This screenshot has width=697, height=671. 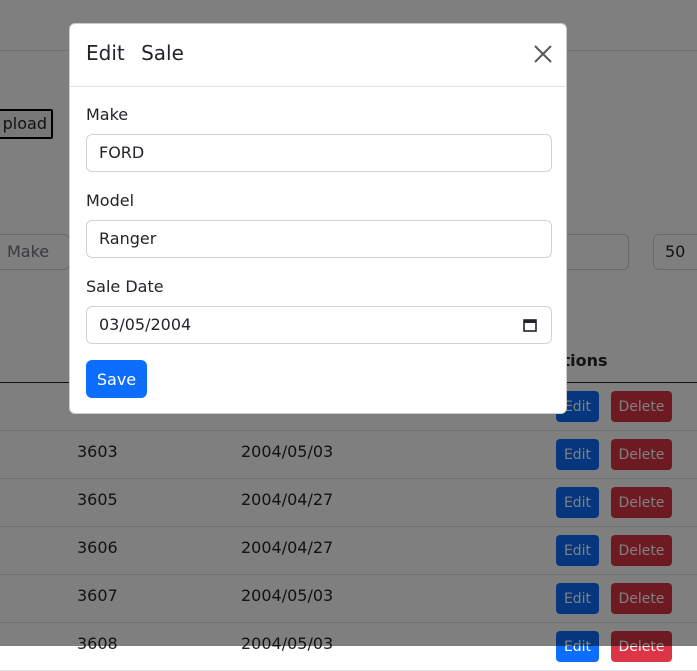 What do you see at coordinates (107, 114) in the screenshot?
I see `make-label: Make` at bounding box center [107, 114].